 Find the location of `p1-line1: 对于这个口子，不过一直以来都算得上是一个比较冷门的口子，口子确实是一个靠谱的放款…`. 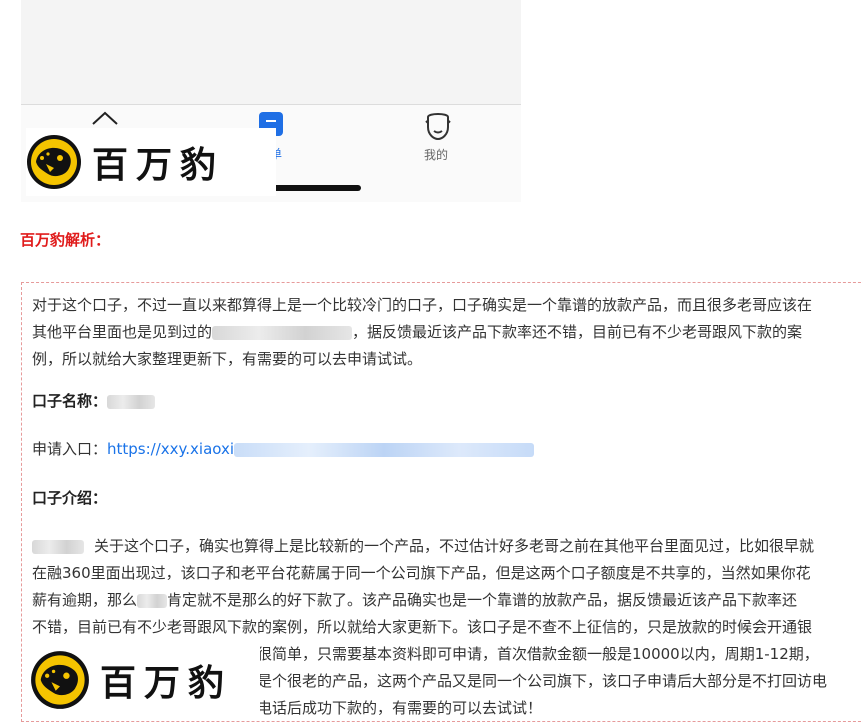

p1-line1: 对于这个口子，不过一直以来都算得上是一个比较冷门的口子，口子确实是一个靠谱的放款… is located at coordinates (422, 305).